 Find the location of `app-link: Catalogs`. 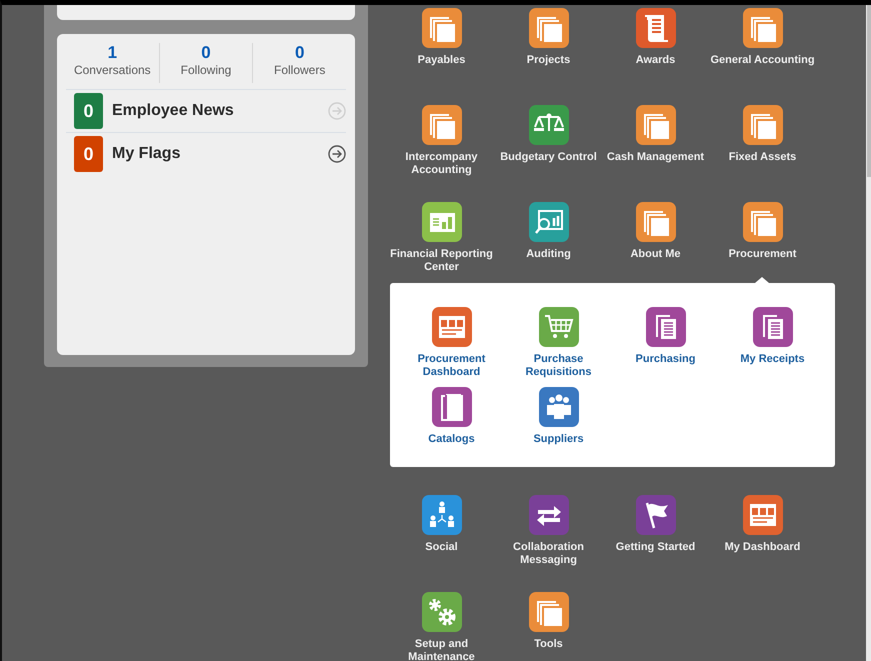

app-link: Catalogs is located at coordinates (451, 415).